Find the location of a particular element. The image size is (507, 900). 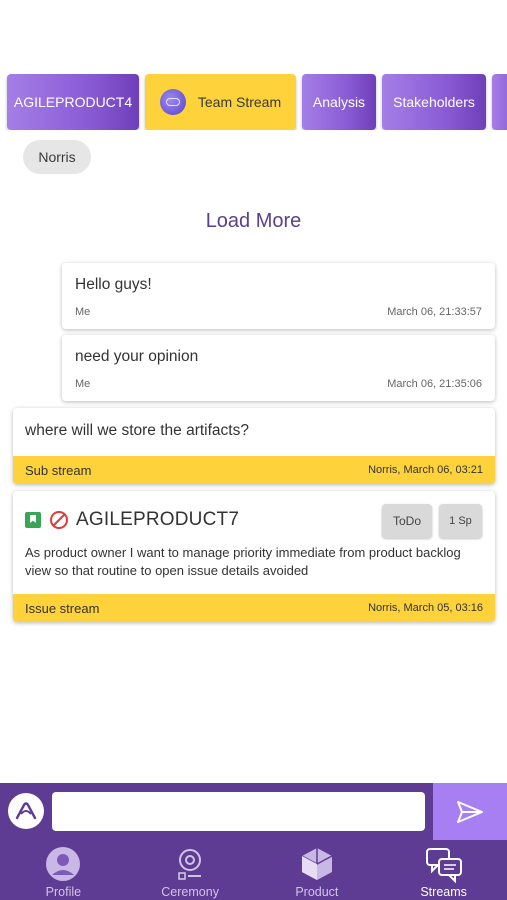

message-text: Hello guys! is located at coordinates (113, 284).